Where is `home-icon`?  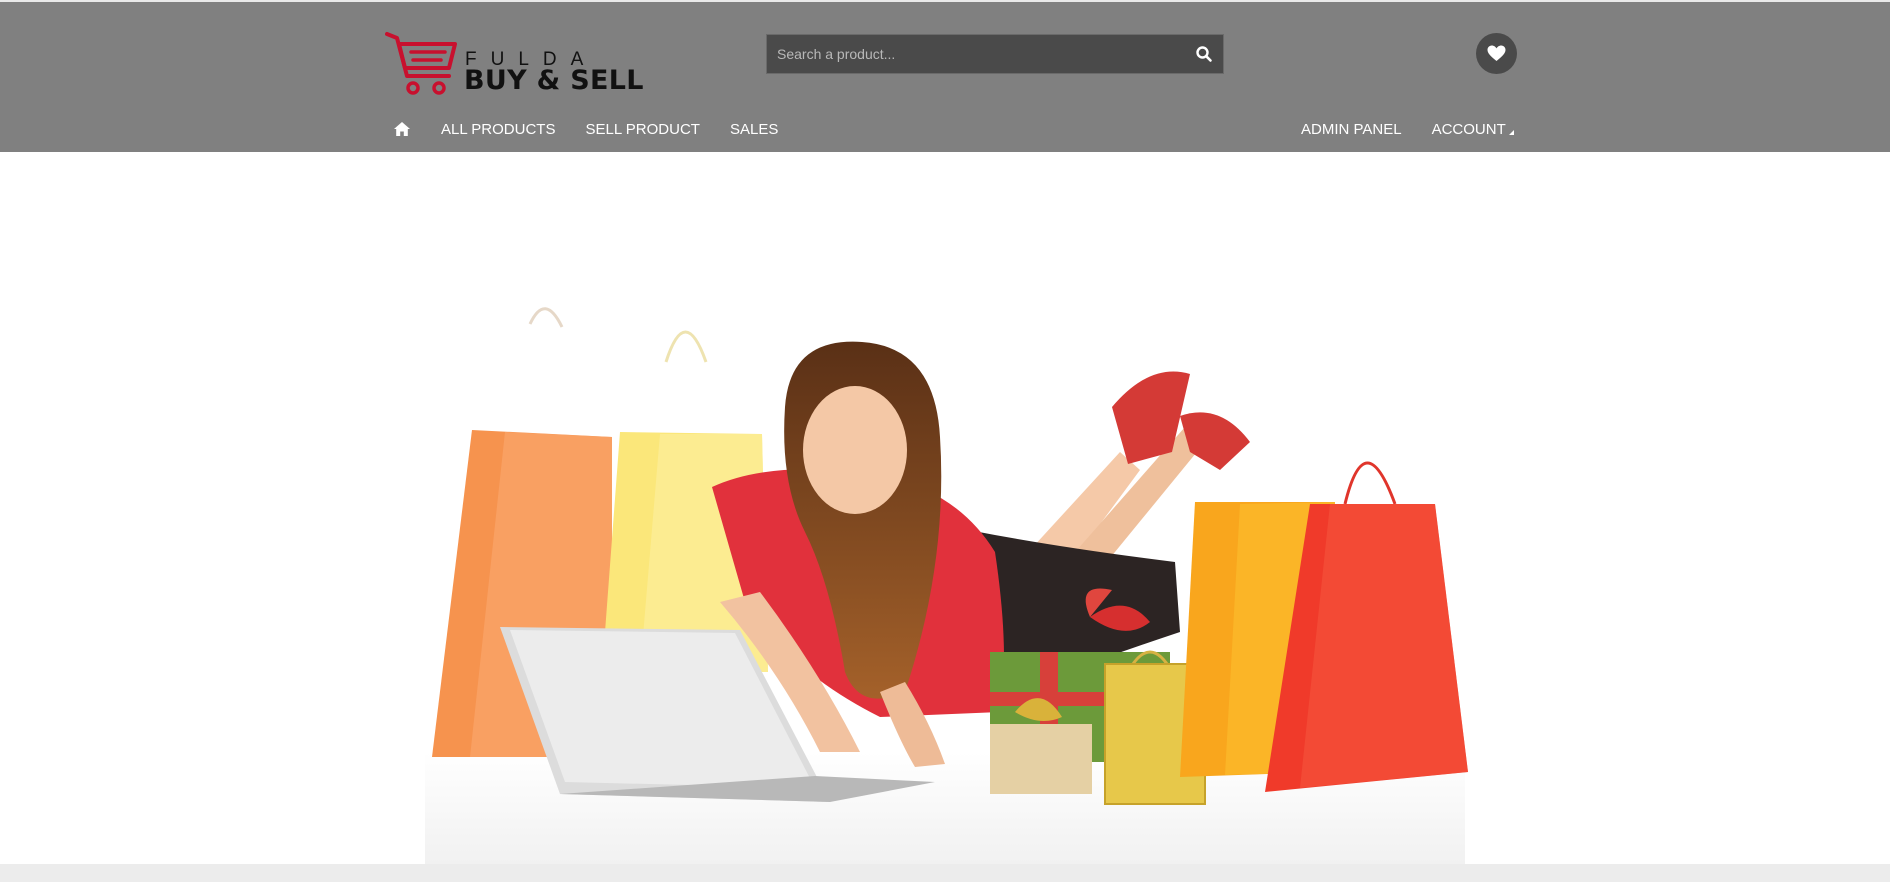 home-icon is located at coordinates (402, 129).